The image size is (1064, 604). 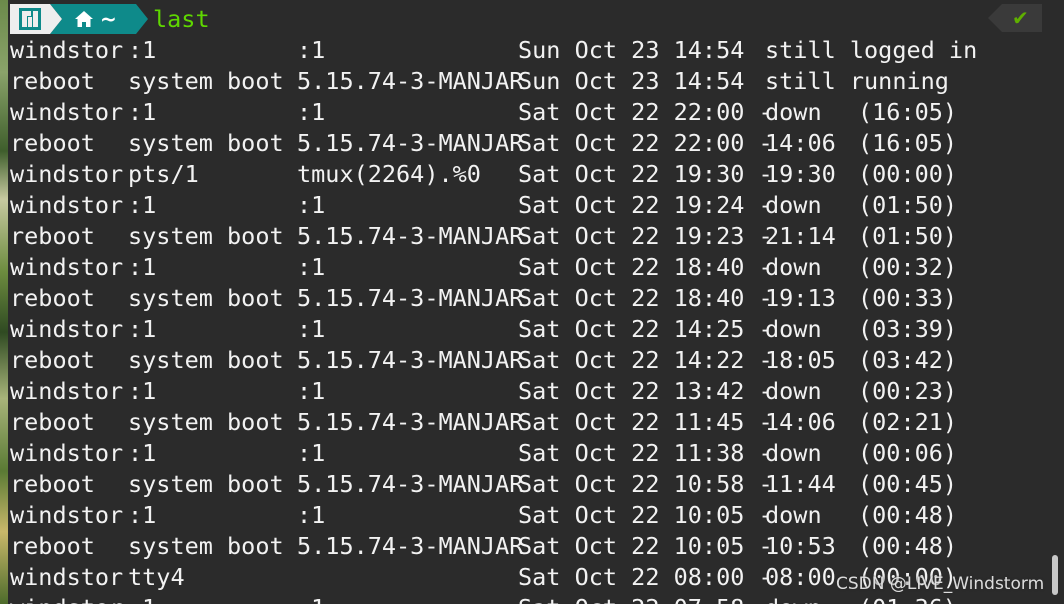 I want to click on cell-when: Sat Oct 22 10:05 -, so click(x=645, y=546).